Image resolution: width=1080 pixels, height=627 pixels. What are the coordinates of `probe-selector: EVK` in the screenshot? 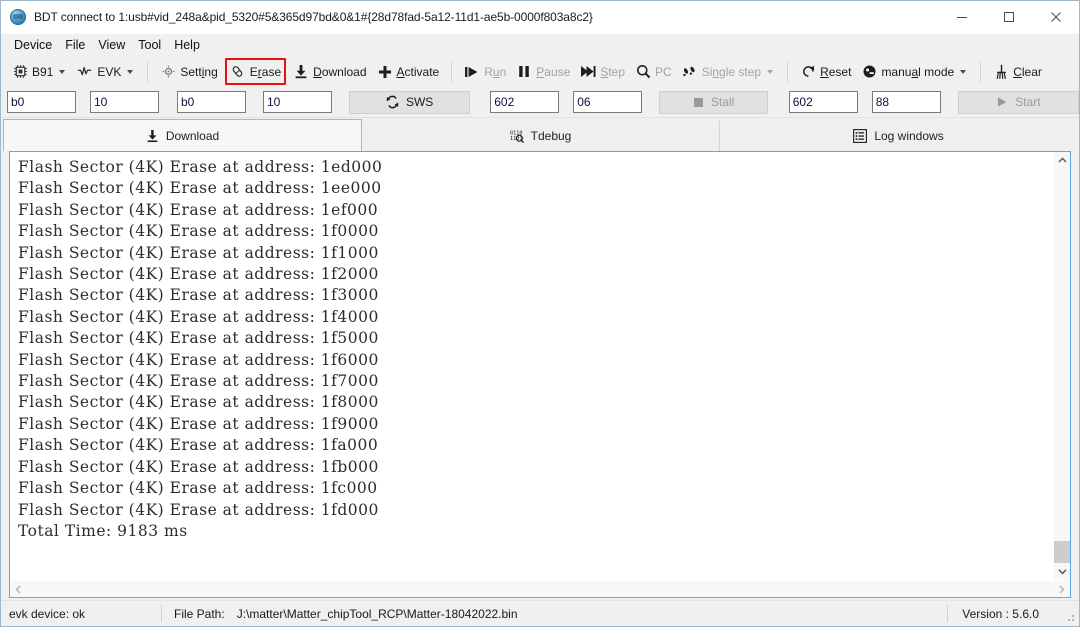 It's located at (106, 72).